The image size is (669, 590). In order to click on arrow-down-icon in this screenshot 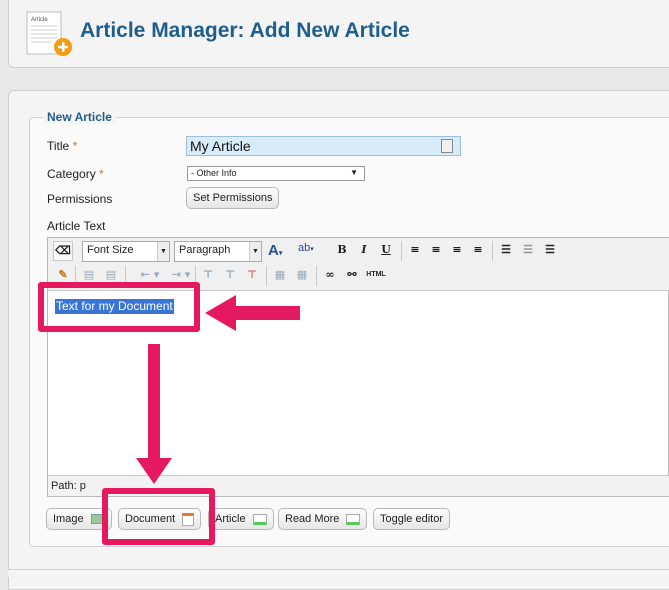, I will do `click(154, 414)`.